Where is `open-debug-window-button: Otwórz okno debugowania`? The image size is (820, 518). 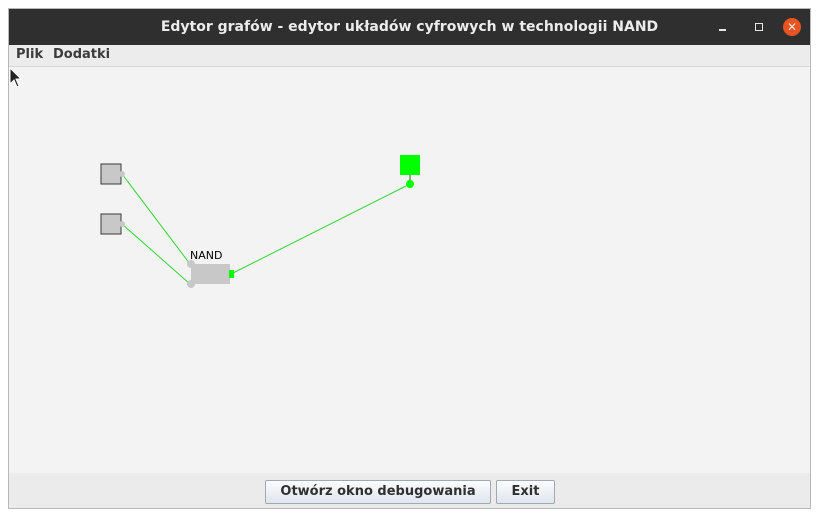 open-debug-window-button: Otwórz okno debugowania is located at coordinates (378, 492).